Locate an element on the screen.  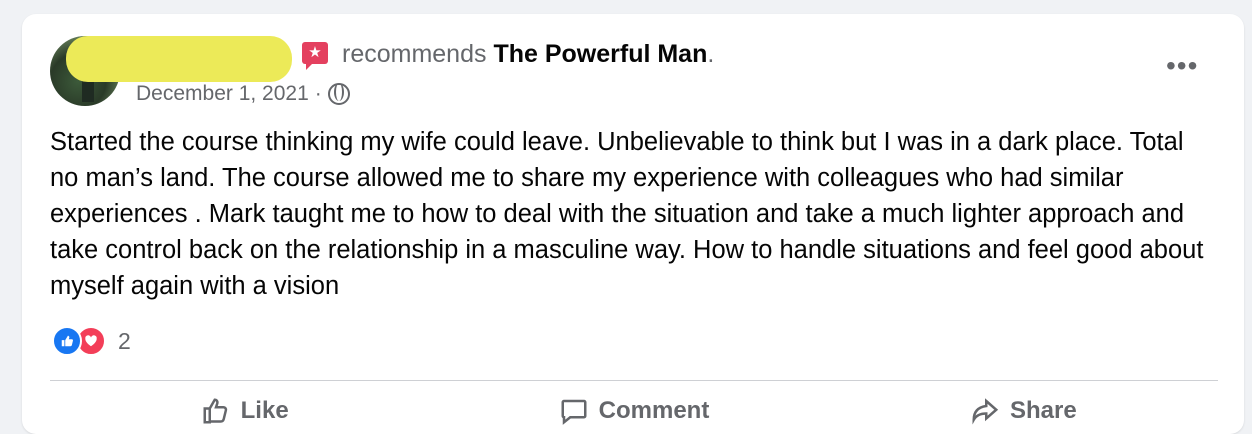
recommend-flag-icon: ★ is located at coordinates (315, 56).